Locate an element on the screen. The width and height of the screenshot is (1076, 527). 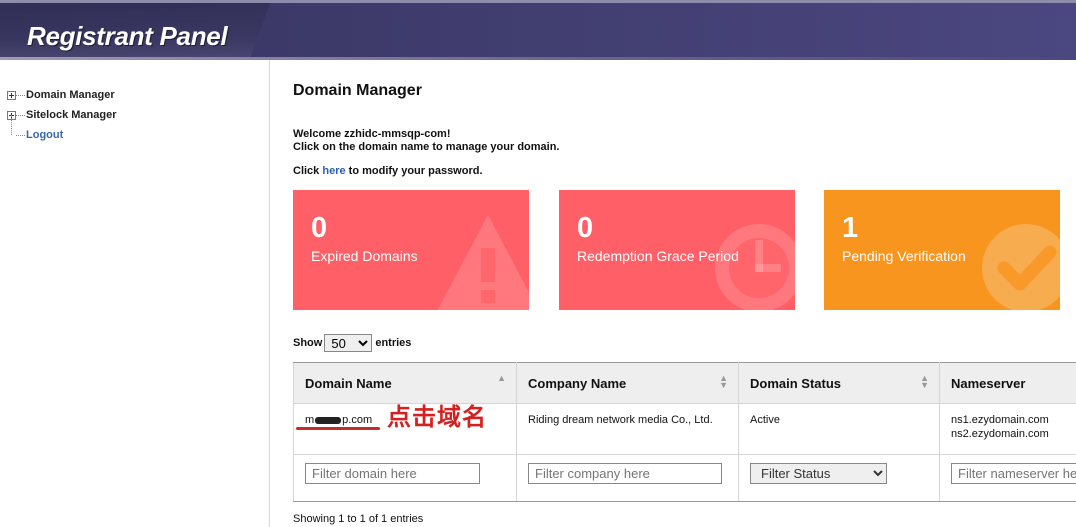
modify-password-link: here is located at coordinates (333, 171).